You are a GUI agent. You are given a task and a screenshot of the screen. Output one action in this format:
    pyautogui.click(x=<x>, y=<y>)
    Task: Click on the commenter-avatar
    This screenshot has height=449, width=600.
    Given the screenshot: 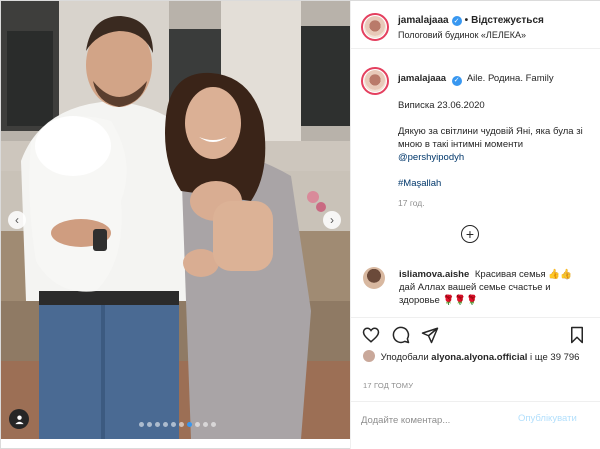 What is the action you would take?
    pyautogui.click(x=374, y=278)
    